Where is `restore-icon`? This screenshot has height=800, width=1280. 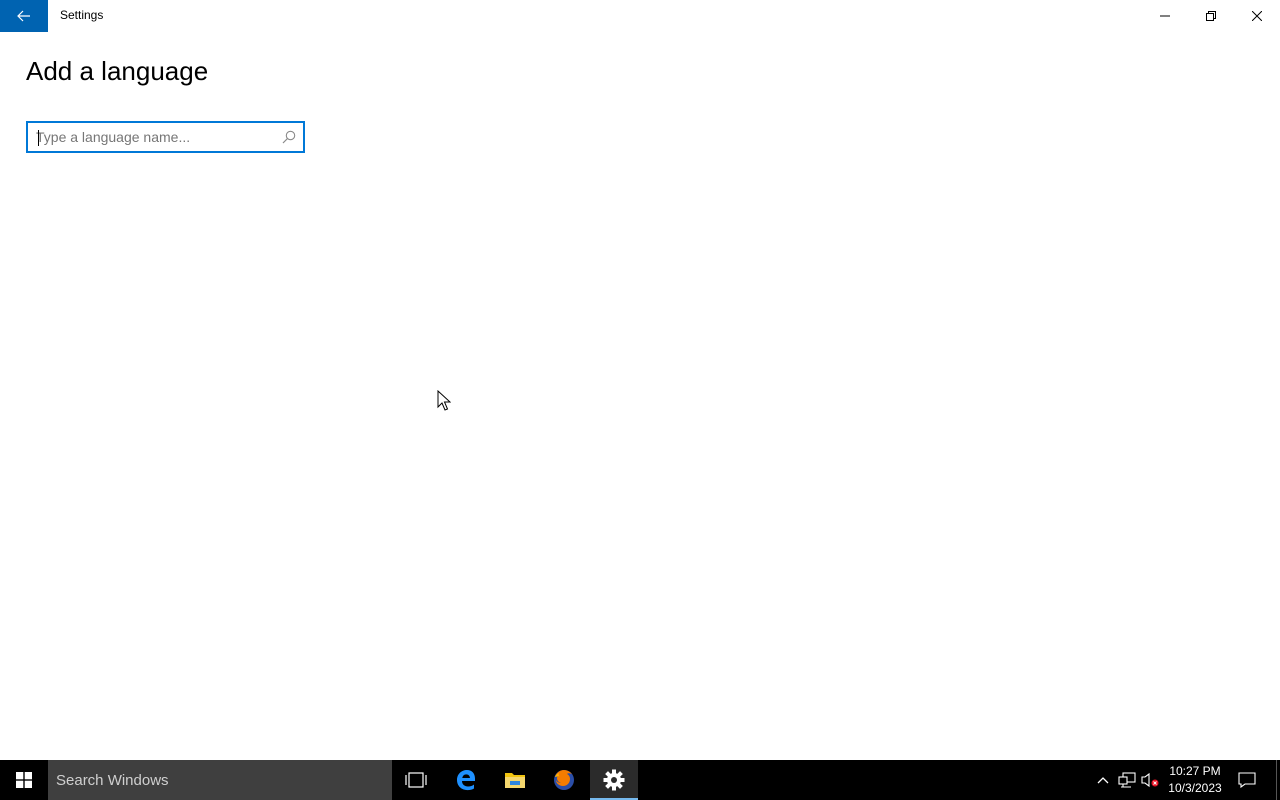 restore-icon is located at coordinates (1211, 16).